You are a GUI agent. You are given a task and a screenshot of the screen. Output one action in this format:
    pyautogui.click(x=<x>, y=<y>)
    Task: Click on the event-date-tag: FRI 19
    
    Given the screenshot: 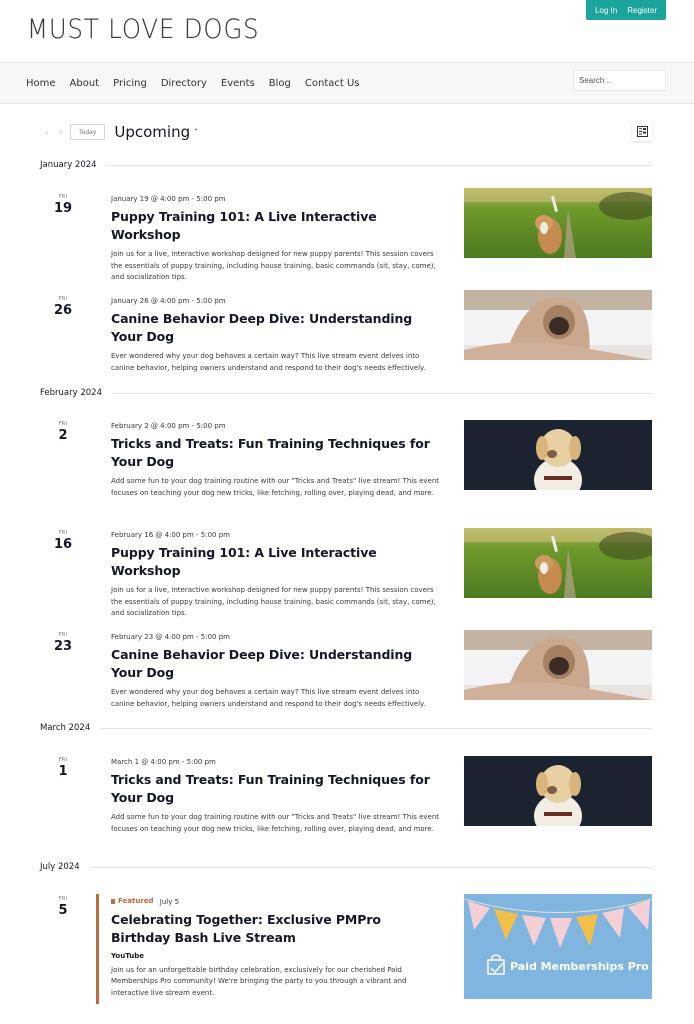 What is the action you would take?
    pyautogui.click(x=63, y=205)
    